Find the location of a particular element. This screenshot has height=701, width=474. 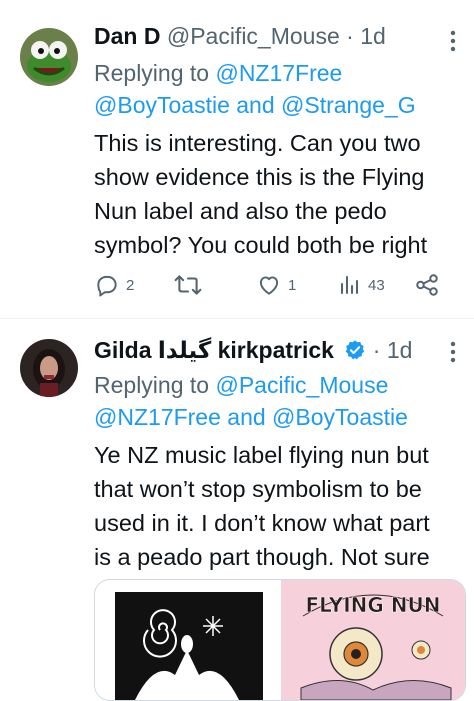

media-grid: FLYING NUN is located at coordinates (280, 640).